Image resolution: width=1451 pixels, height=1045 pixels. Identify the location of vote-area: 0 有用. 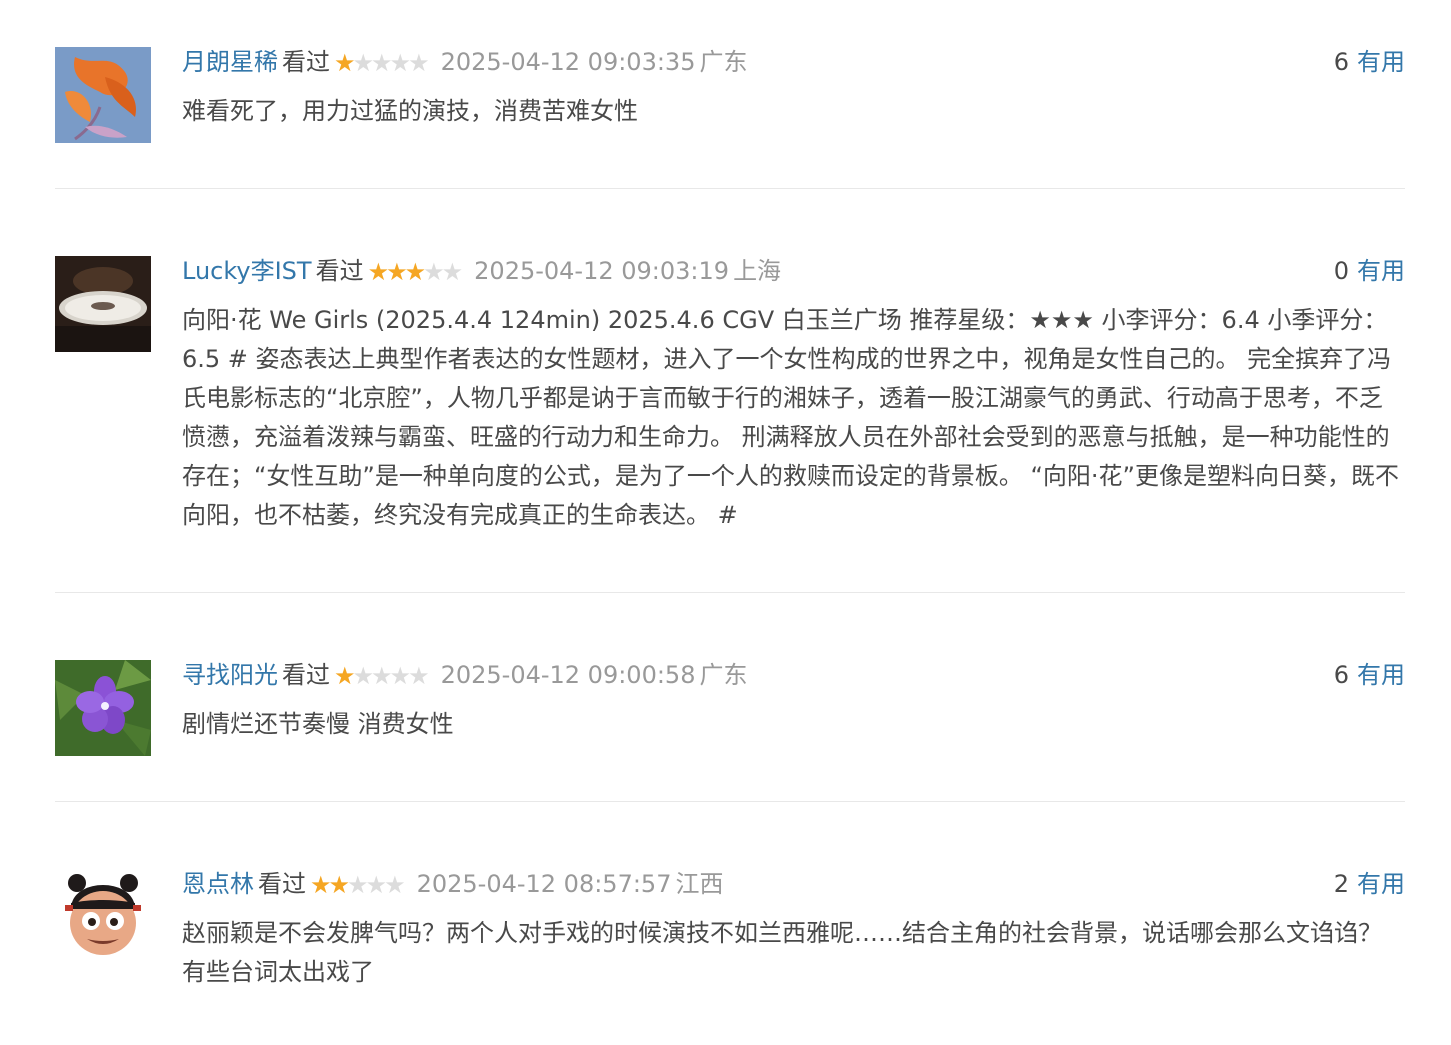
(1369, 271).